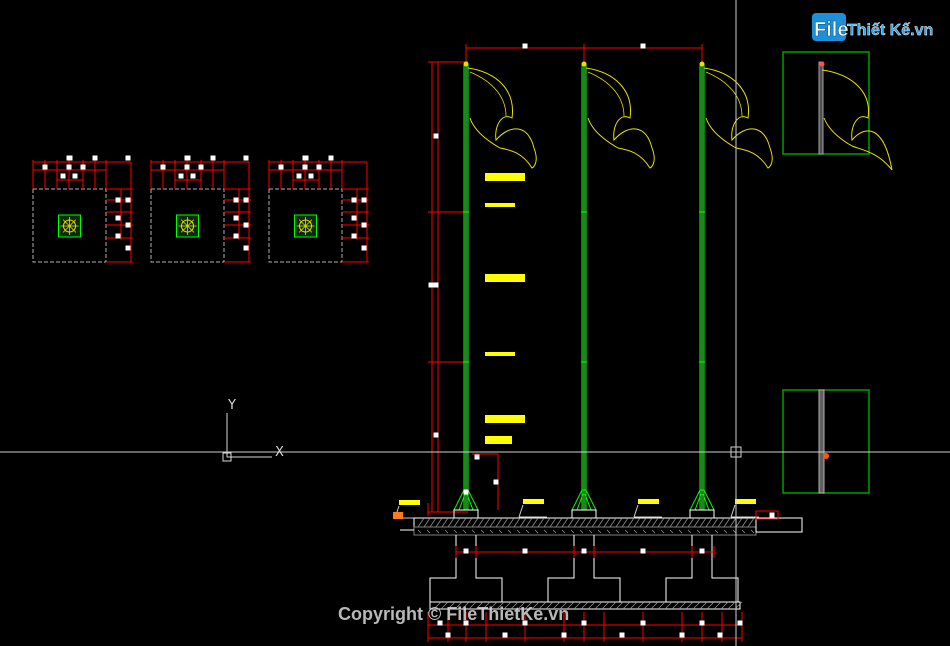  I want to click on detail-joint-marker, so click(826, 456).